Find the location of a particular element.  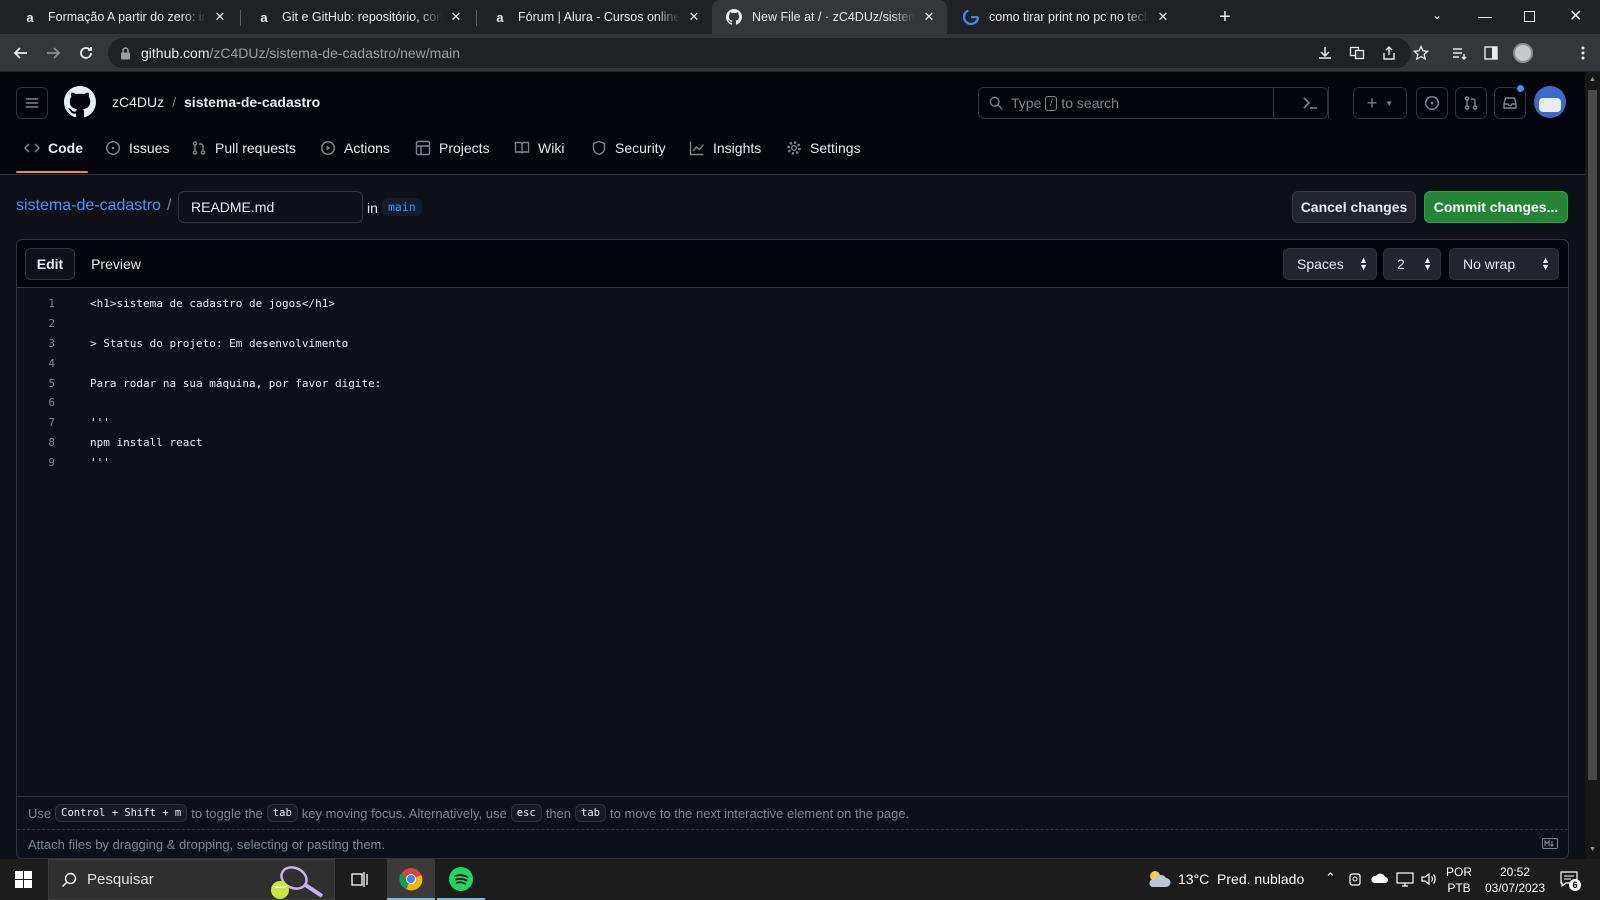

tab-security: Security is located at coordinates (628, 148).